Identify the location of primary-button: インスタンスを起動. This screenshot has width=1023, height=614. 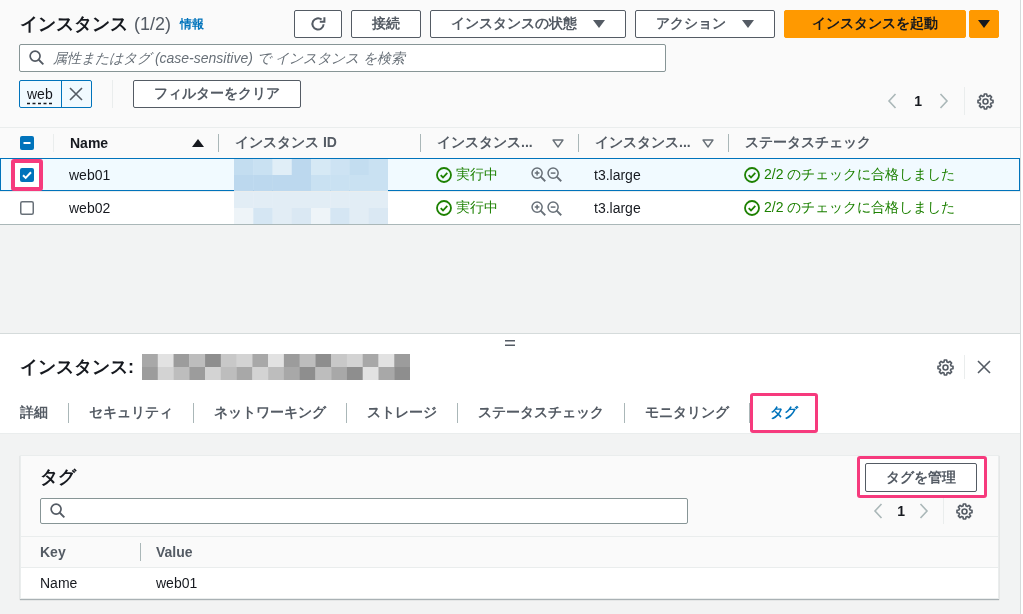
(875, 24).